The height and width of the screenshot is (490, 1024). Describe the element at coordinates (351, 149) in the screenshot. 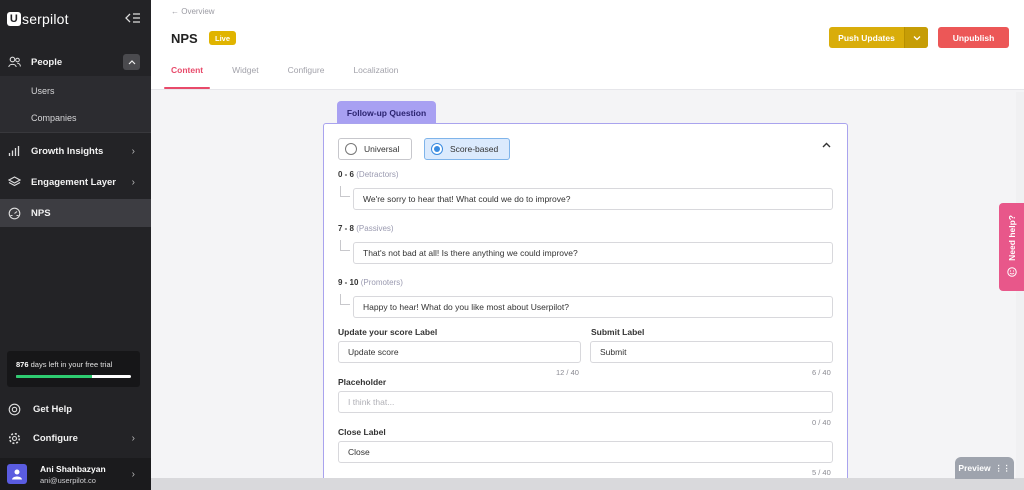

I see `radio-unchecked-icon` at that location.